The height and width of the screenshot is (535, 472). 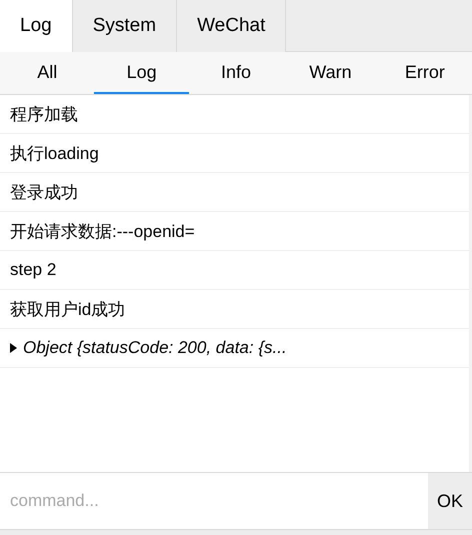 I want to click on expand-triangle-icon, so click(x=13, y=348).